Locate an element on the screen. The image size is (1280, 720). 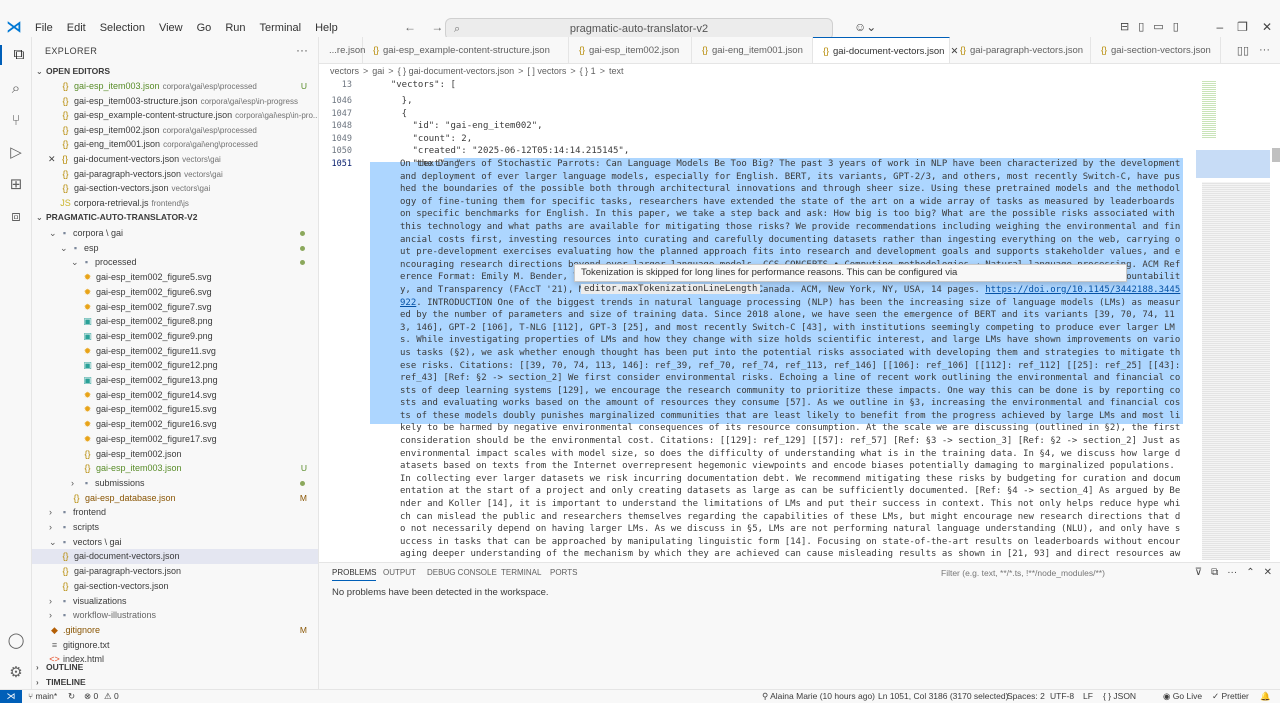
tree-folder: › ▪ visualizations is located at coordinates (175, 601).